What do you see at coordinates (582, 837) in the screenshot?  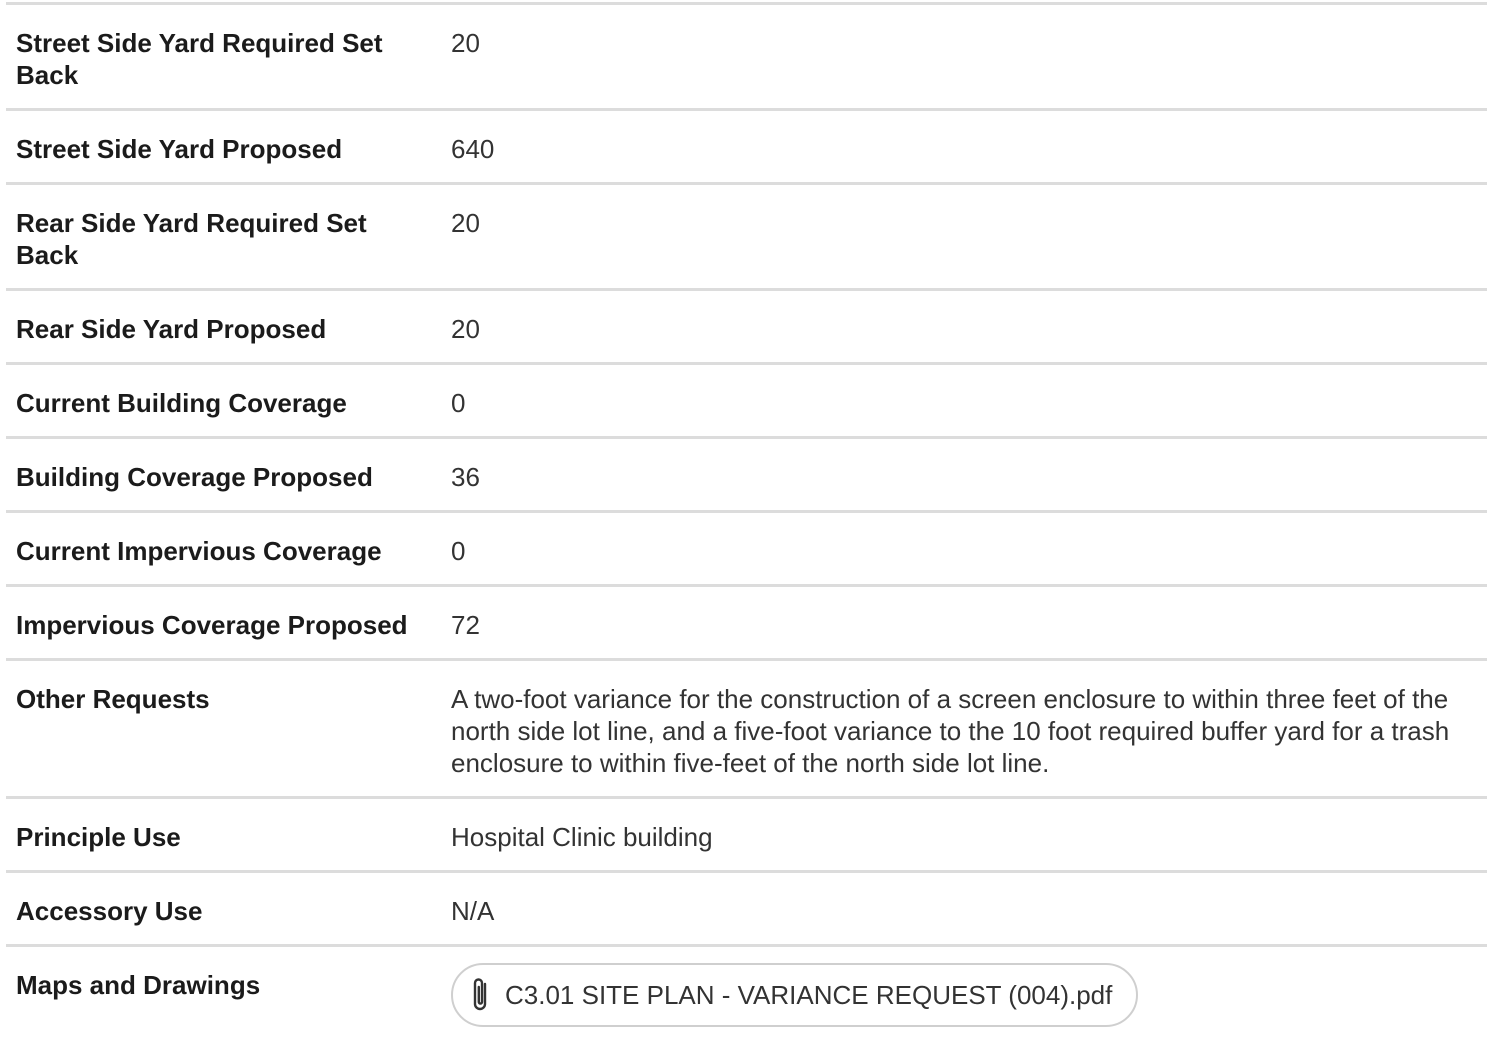 I see `field-value: Hospital Clinic building` at bounding box center [582, 837].